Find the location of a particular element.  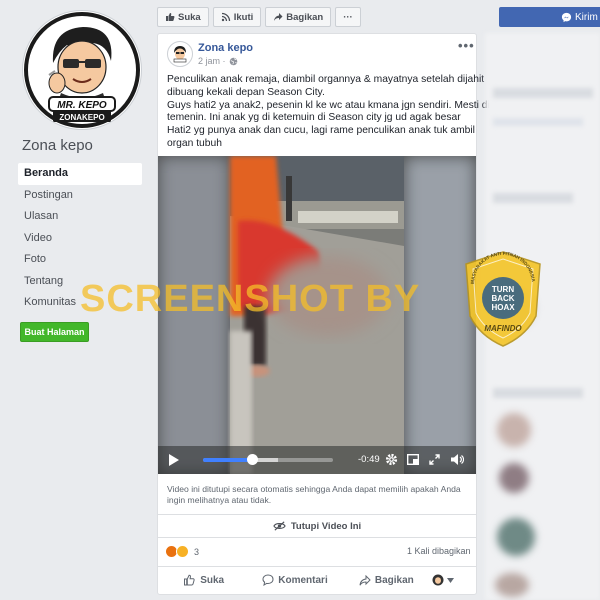

like-page-label: Suka is located at coordinates (189, 17).